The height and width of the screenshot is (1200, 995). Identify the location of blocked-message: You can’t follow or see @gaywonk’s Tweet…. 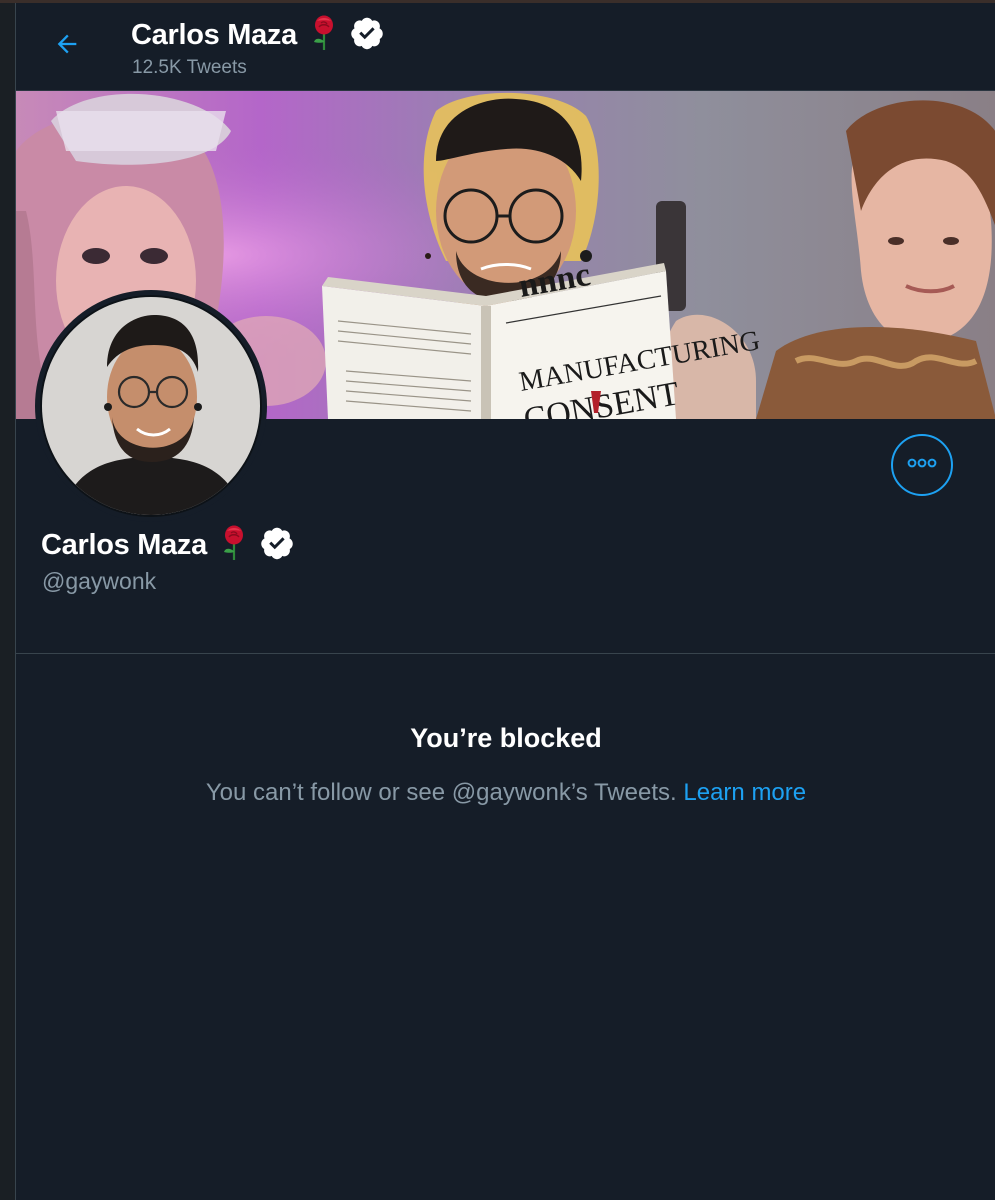
(441, 792).